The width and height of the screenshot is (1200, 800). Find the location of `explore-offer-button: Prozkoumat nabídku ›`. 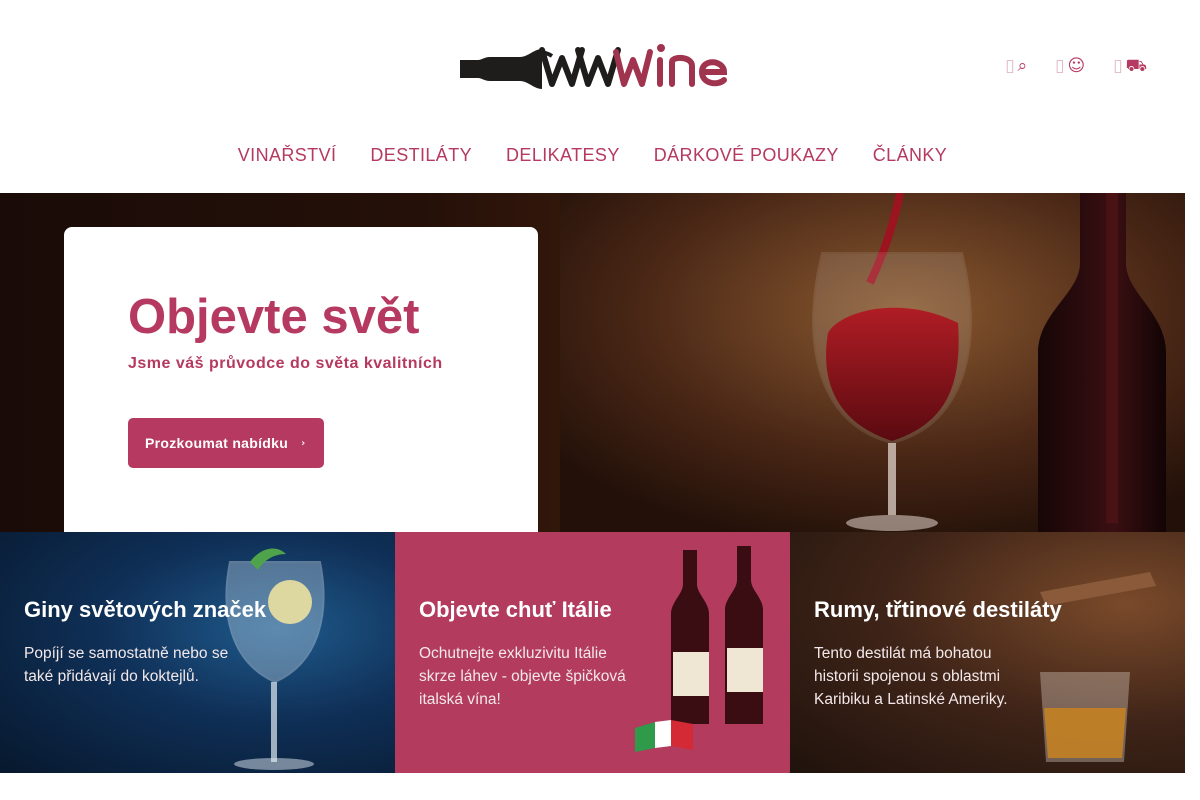

explore-offer-button: Prozkoumat nabídku › is located at coordinates (226, 443).